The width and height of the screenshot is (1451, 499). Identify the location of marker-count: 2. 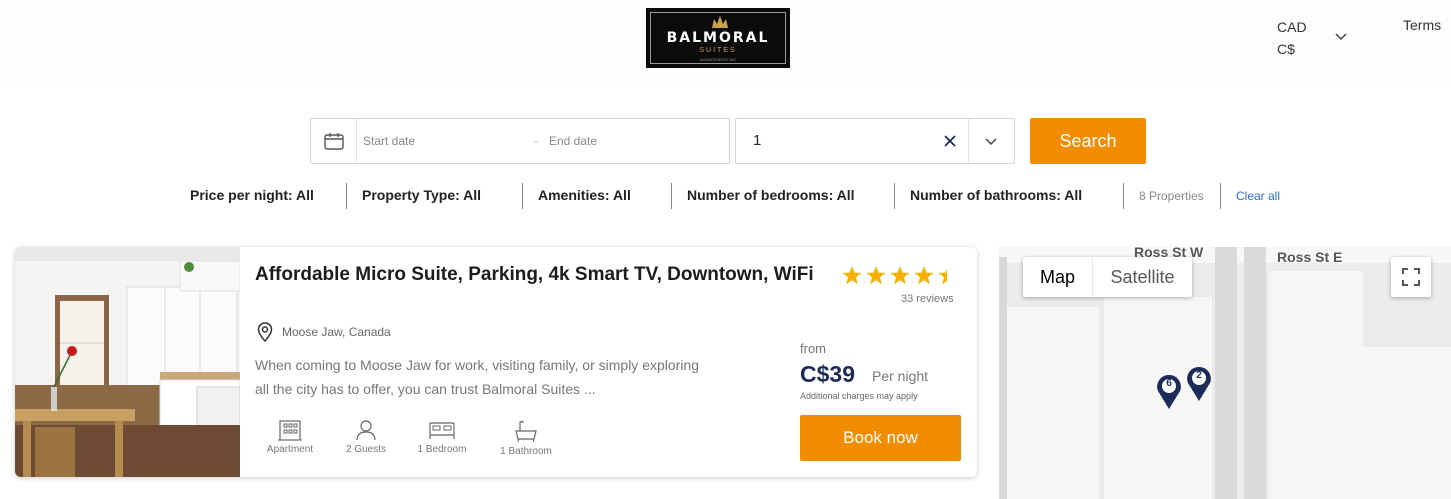
(1199, 375).